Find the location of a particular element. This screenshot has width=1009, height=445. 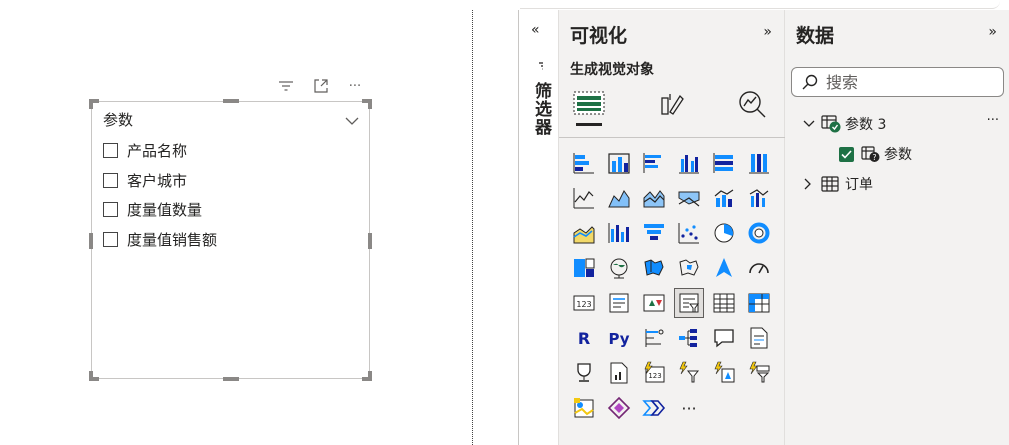

power-automate-flow-icon is located at coordinates (654, 408).